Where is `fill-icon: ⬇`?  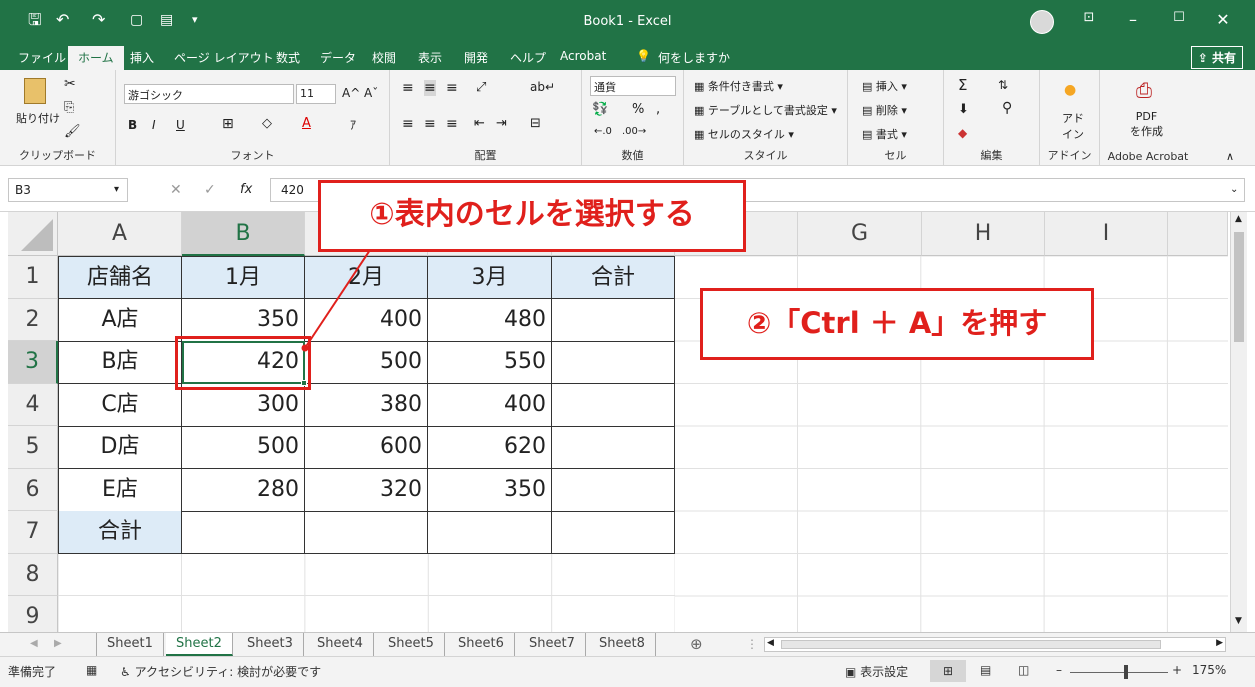
fill-icon: ⬇ is located at coordinates (963, 109).